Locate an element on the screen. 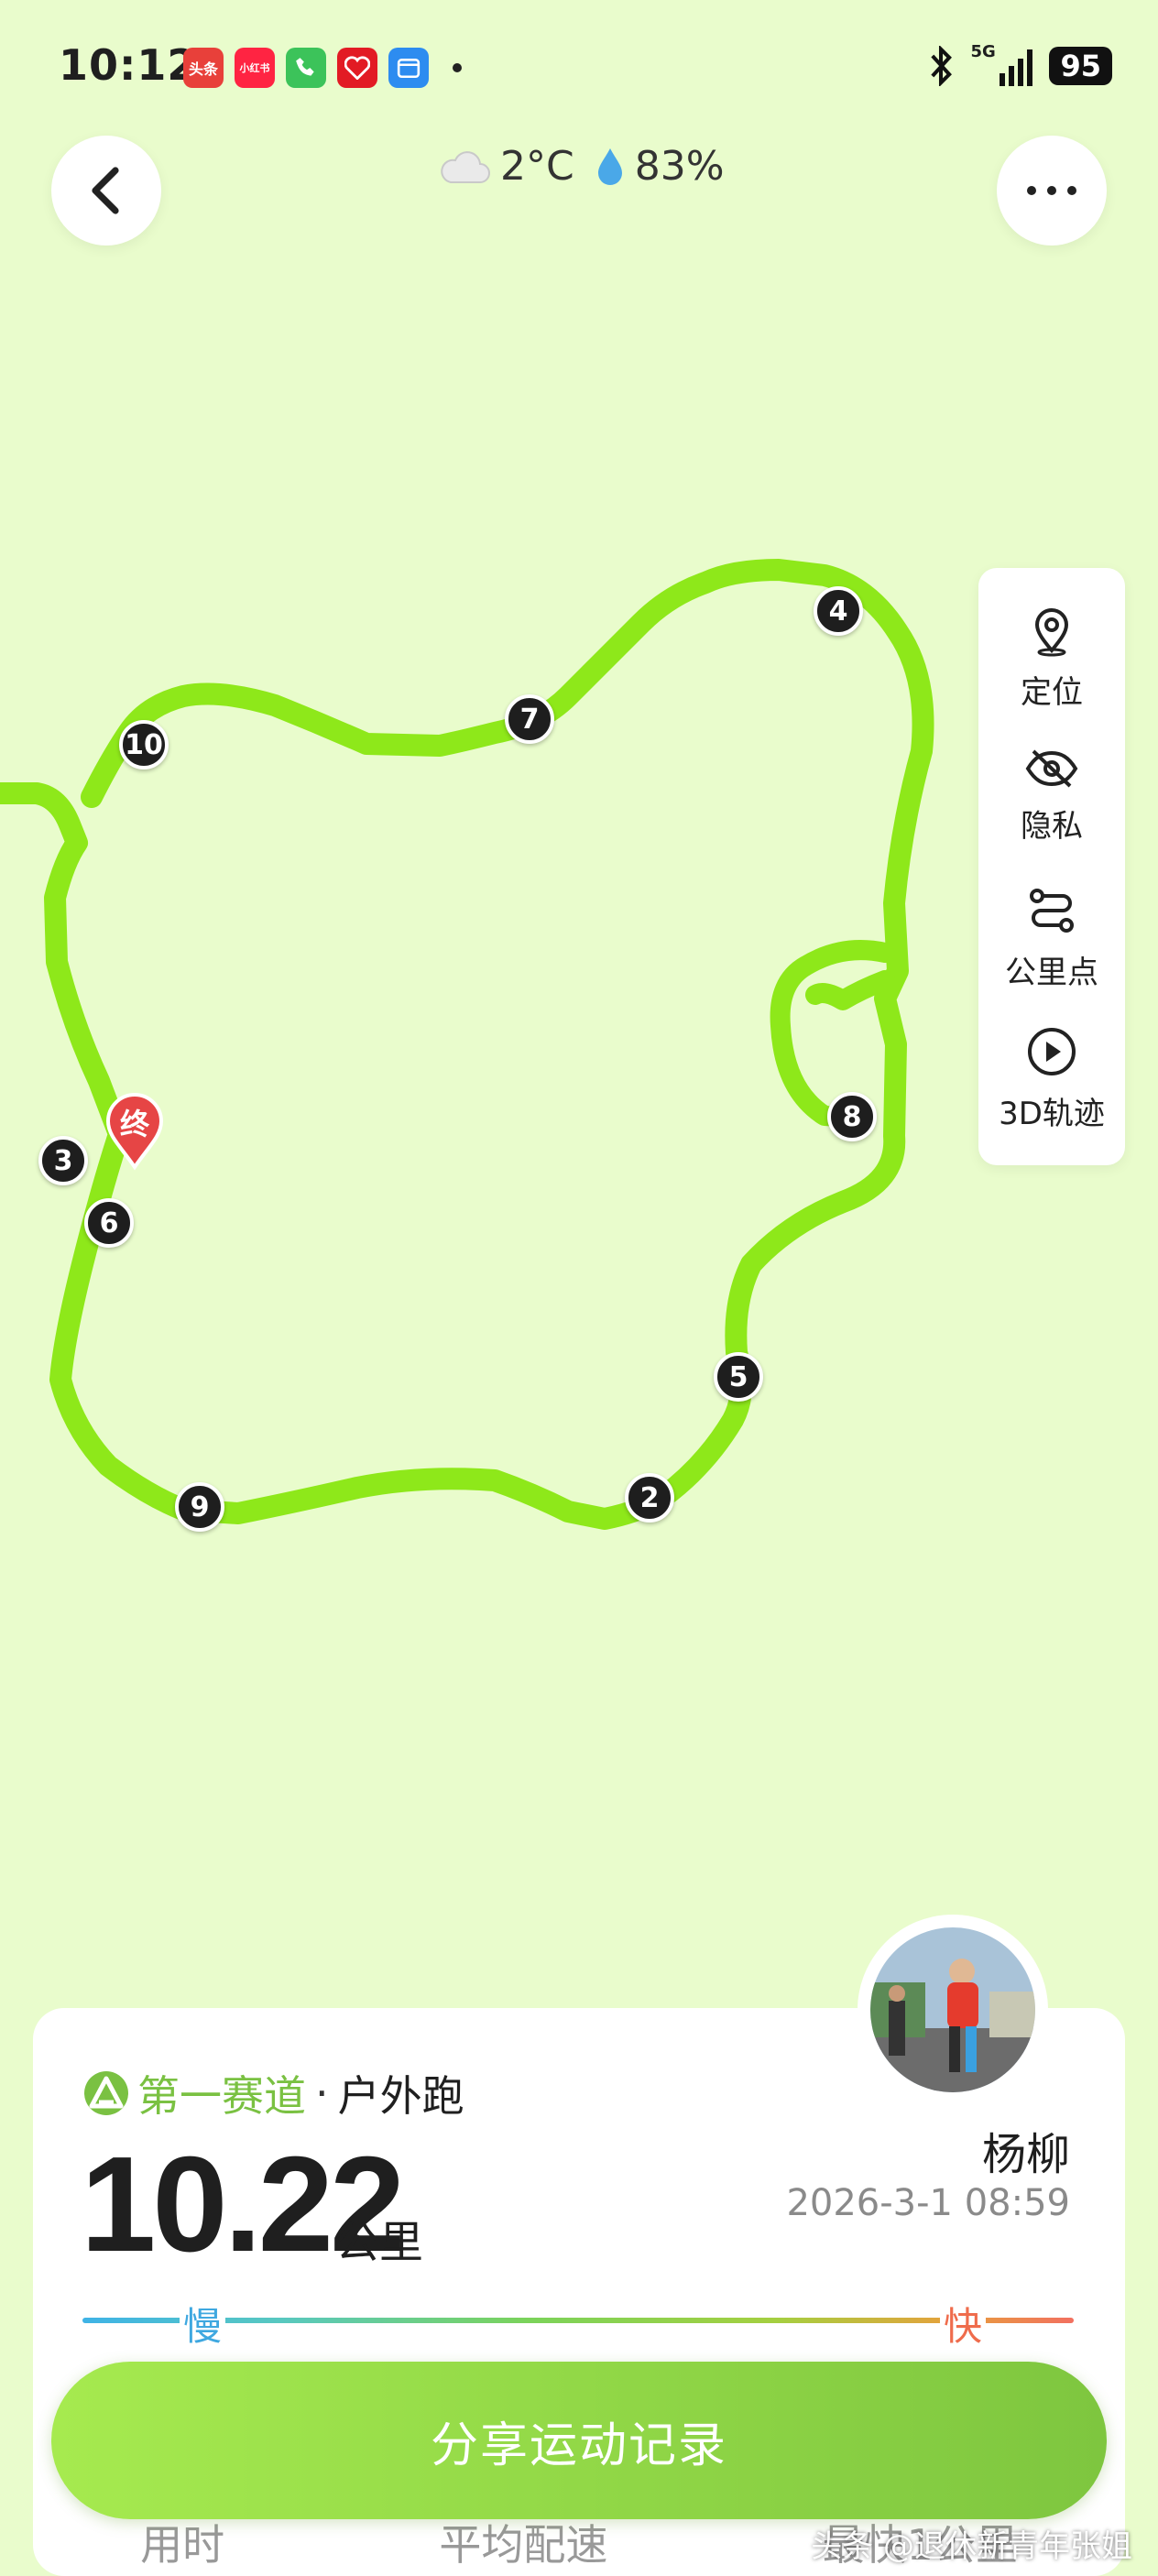 This screenshot has height=2576, width=1158. avatar is located at coordinates (953, 2010).